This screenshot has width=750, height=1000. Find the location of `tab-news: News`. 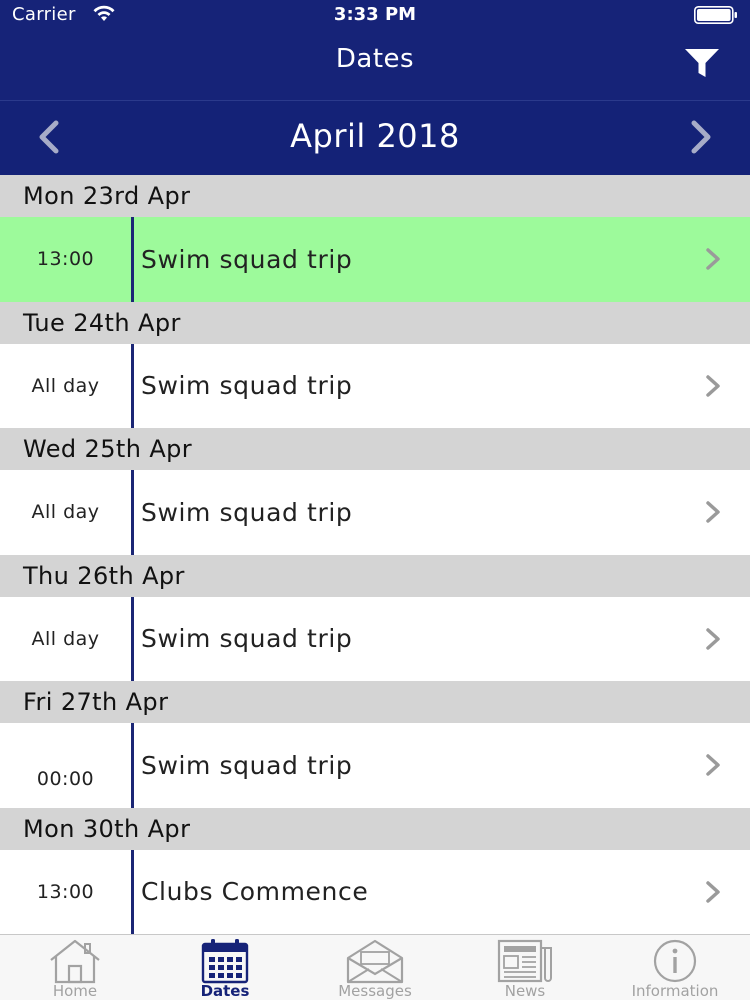

tab-news: News is located at coordinates (525, 967).